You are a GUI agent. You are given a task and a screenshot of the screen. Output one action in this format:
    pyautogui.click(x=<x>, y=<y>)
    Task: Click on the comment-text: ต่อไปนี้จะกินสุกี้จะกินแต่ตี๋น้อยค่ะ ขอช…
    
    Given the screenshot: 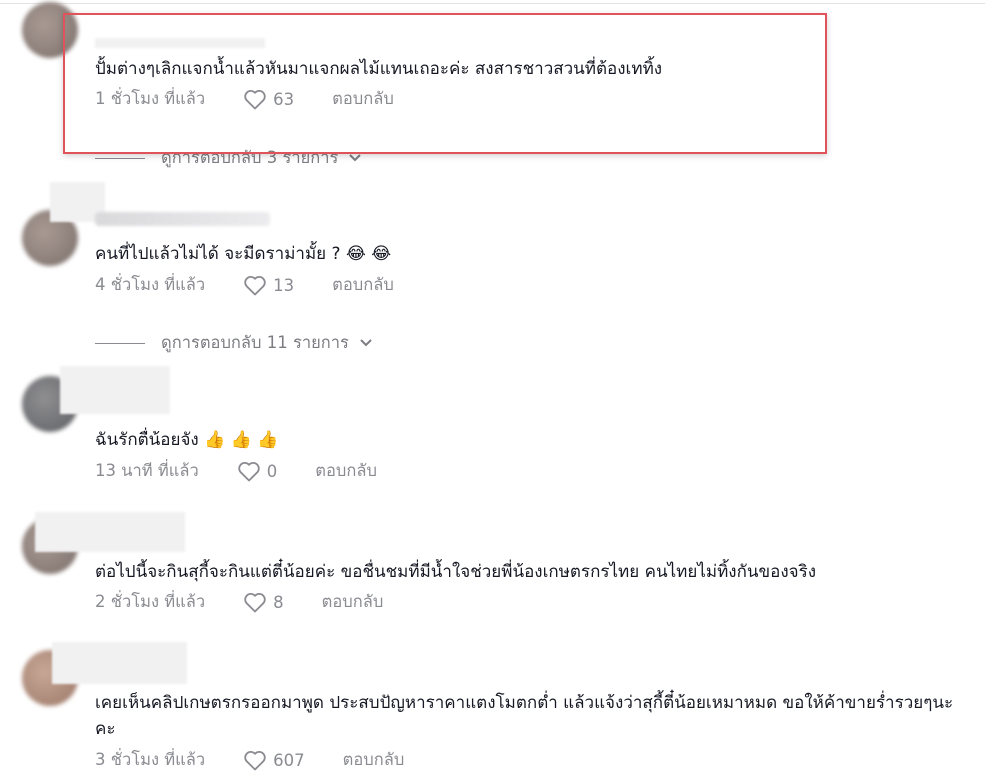 What is the action you would take?
    pyautogui.click(x=456, y=572)
    